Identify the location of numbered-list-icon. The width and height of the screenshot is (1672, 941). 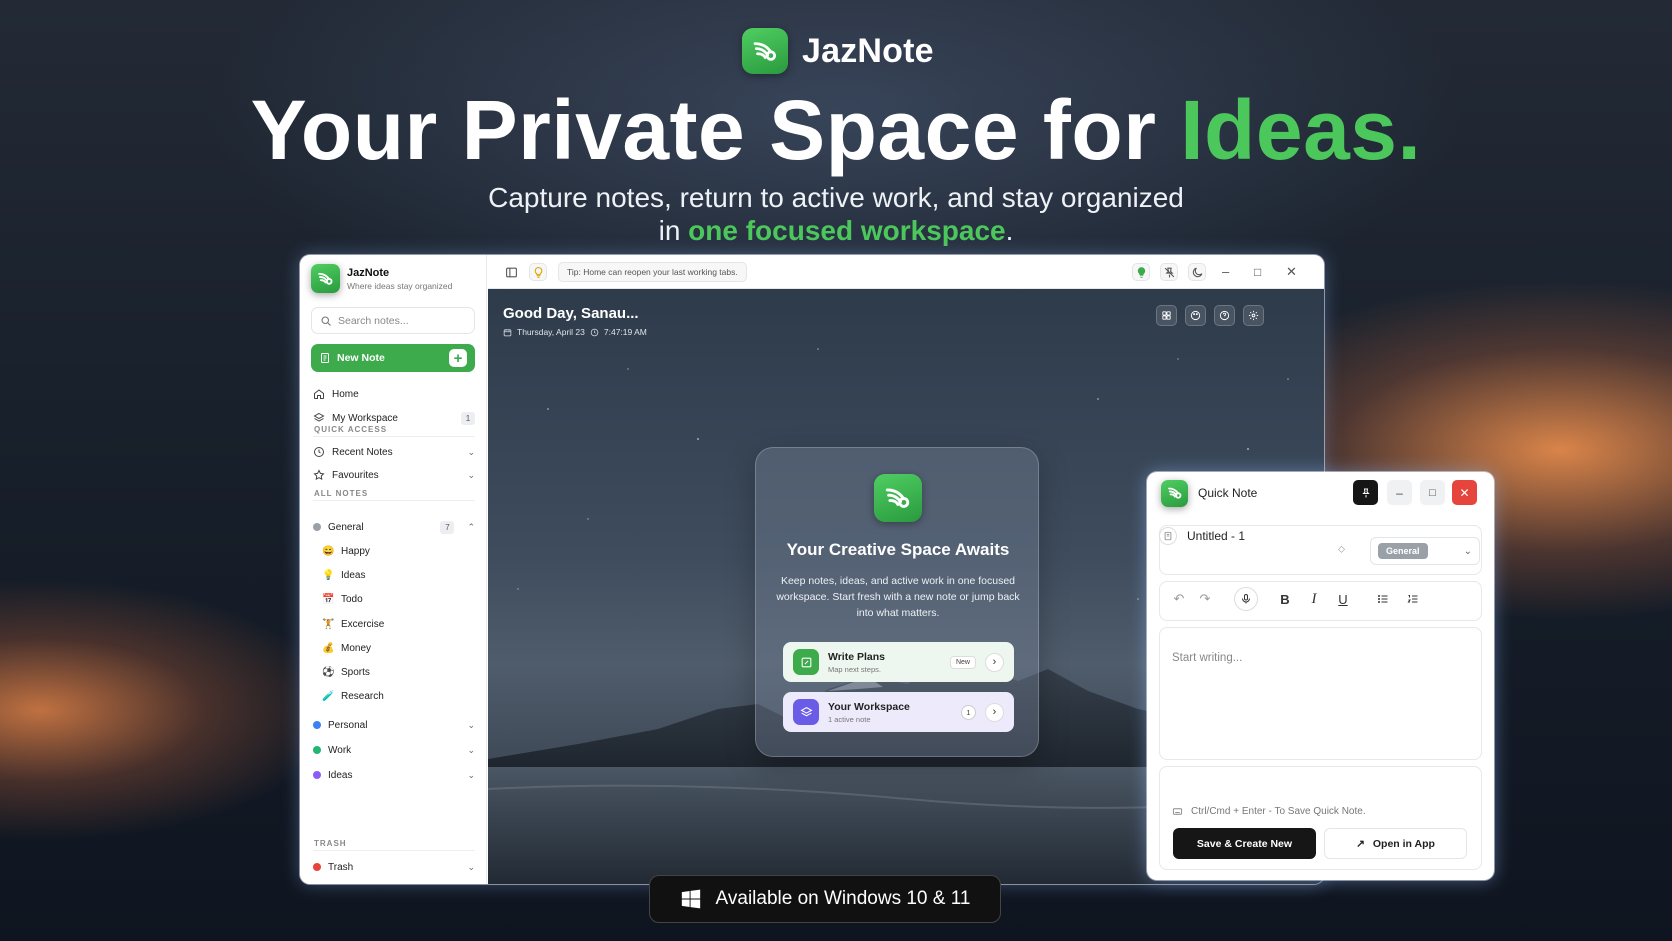
(1413, 599).